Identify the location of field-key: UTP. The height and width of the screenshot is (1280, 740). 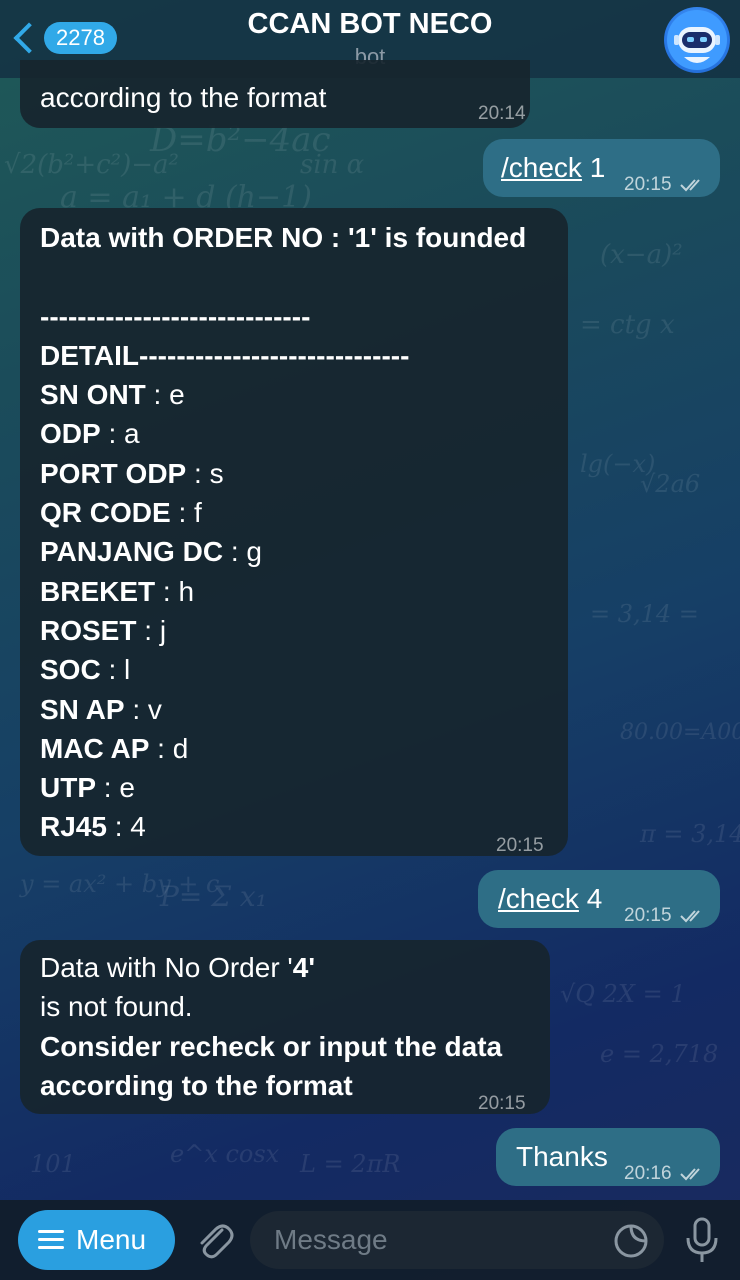
(68, 788).